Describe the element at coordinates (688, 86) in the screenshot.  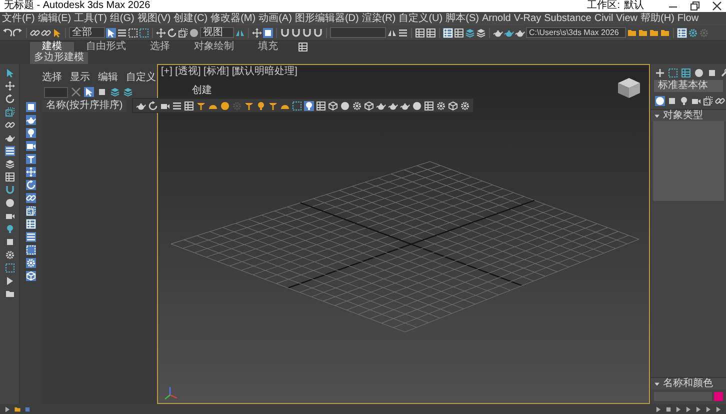
I see `category-dropdown: 标准基本体` at that location.